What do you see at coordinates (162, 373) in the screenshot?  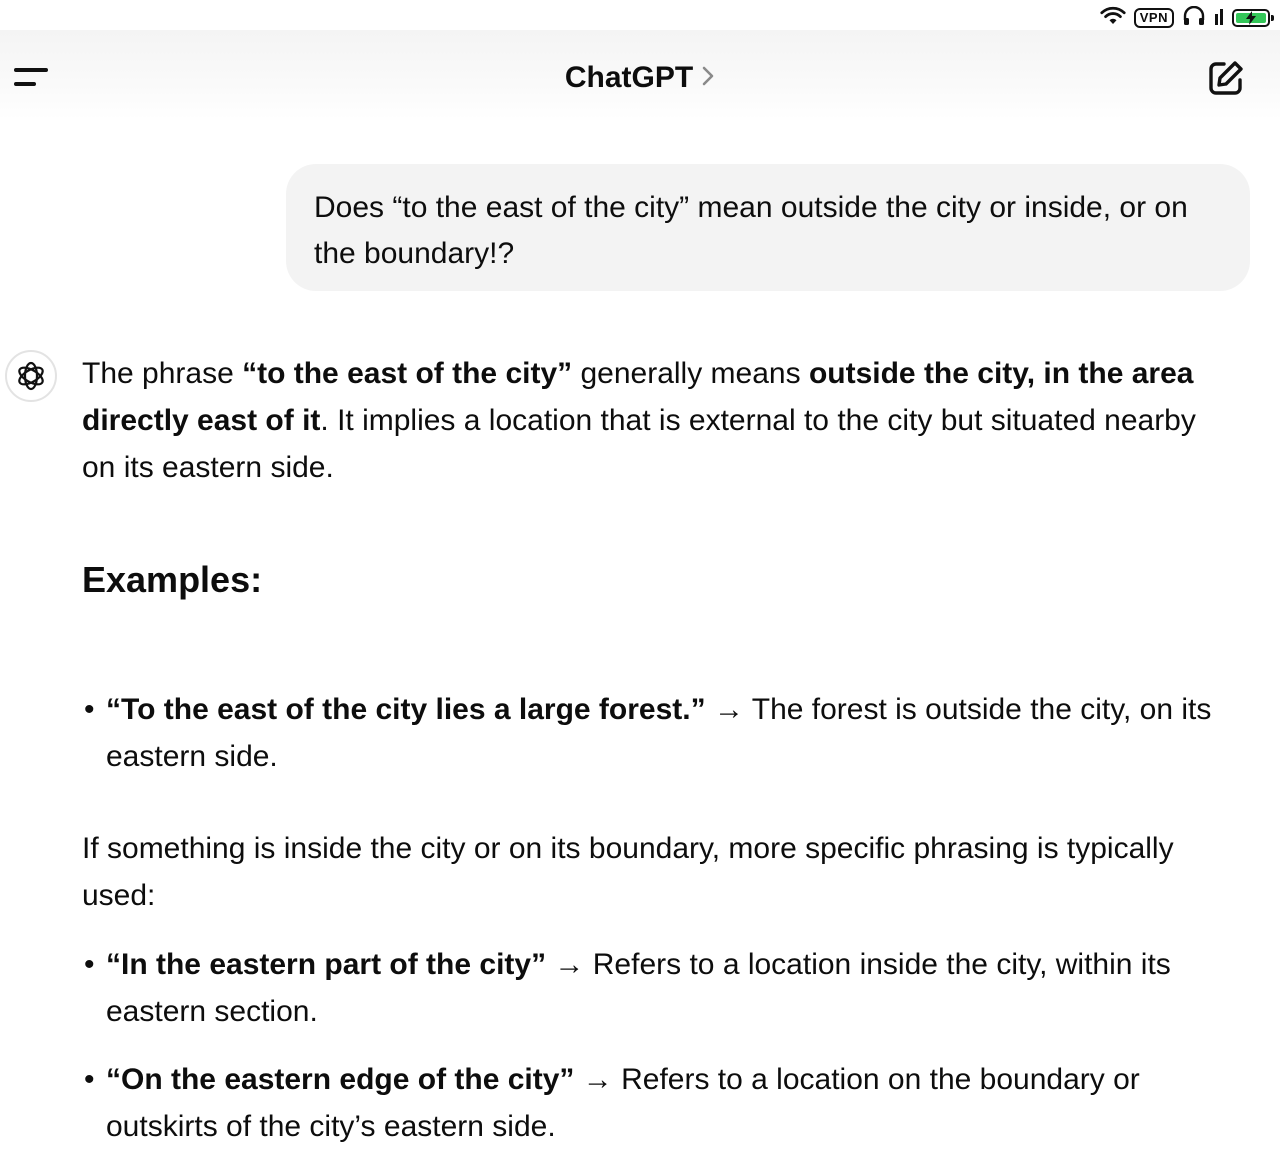 I see `intro-text-1: The phrase` at bounding box center [162, 373].